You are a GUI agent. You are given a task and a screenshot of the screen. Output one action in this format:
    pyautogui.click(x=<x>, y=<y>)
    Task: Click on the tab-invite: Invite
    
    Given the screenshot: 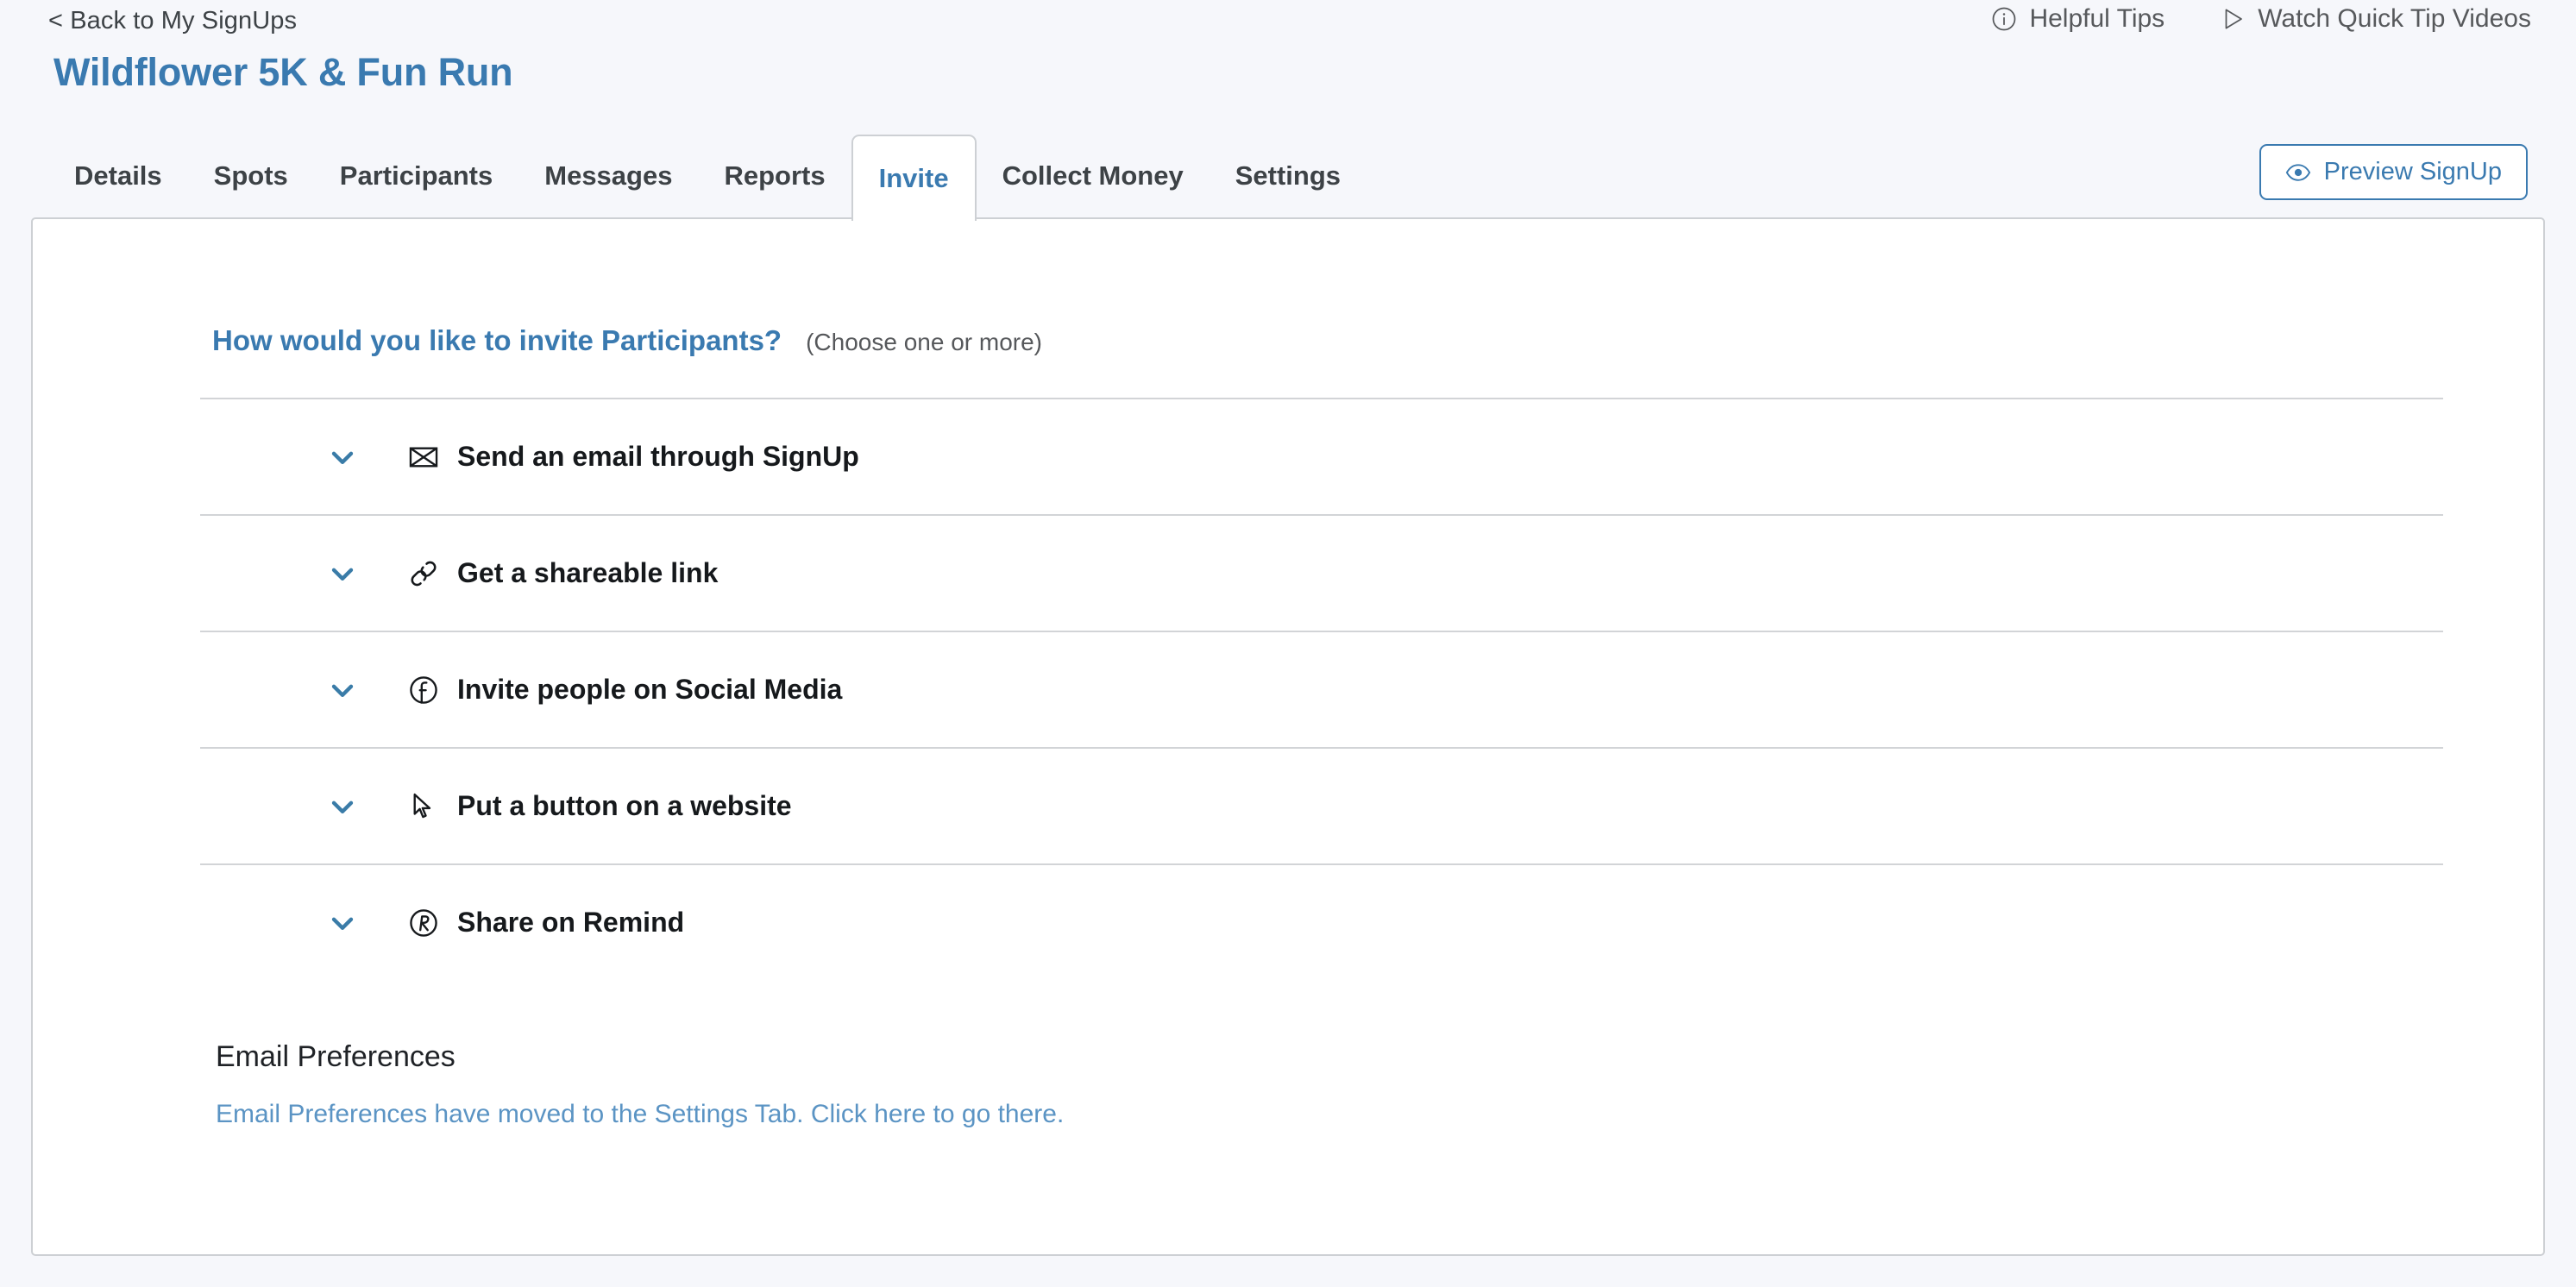 What is the action you would take?
    pyautogui.click(x=914, y=179)
    